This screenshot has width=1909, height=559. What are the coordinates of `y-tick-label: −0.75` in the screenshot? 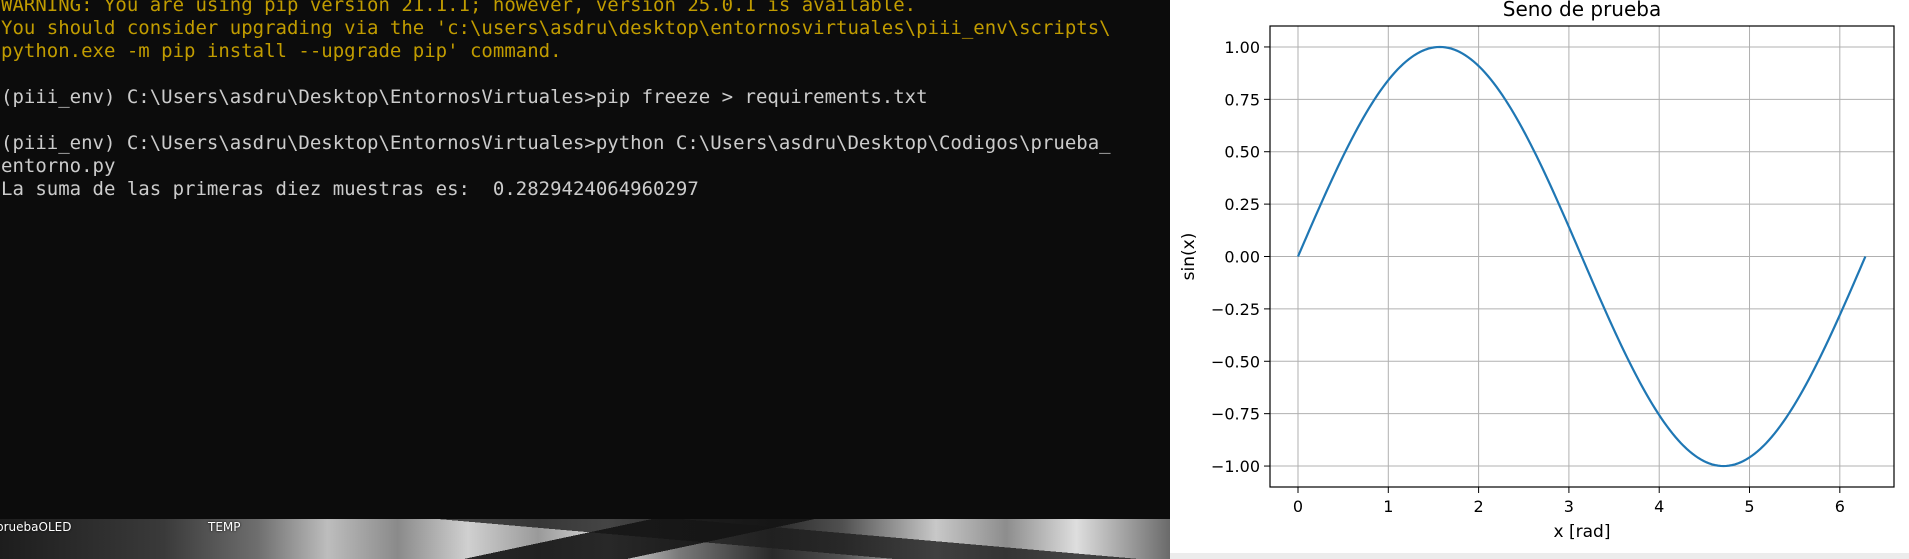 It's located at (1235, 414).